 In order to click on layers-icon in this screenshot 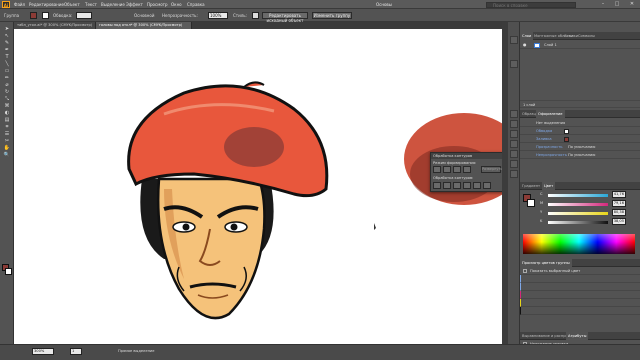, I will do `click(514, 40)`.